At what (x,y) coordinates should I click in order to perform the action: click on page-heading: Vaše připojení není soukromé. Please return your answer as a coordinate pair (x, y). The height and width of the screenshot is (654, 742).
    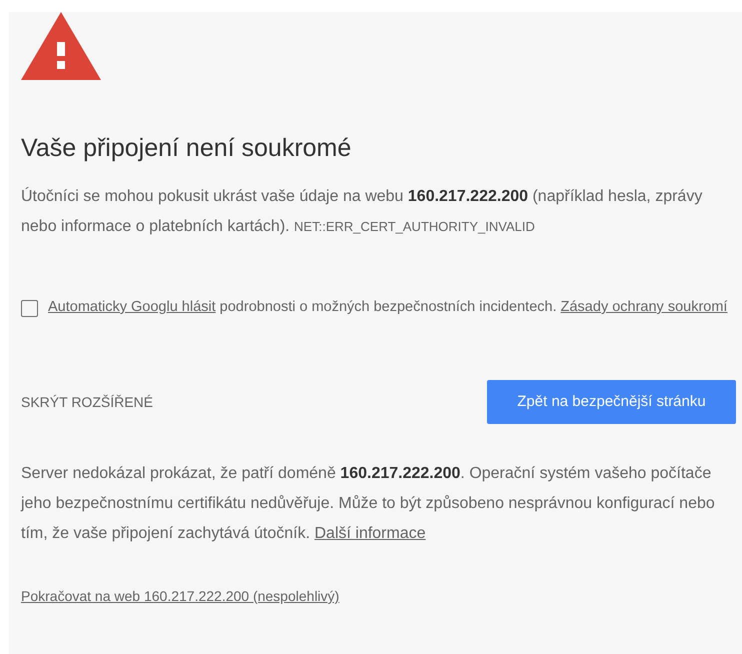
    Looking at the image, I should click on (186, 148).